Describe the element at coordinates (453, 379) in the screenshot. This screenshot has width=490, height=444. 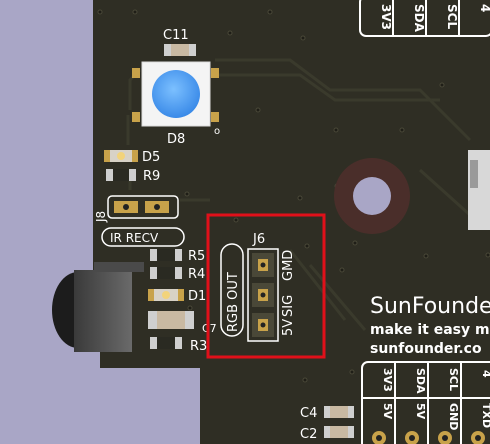
I see `bottom-pin-label: SCL` at that location.